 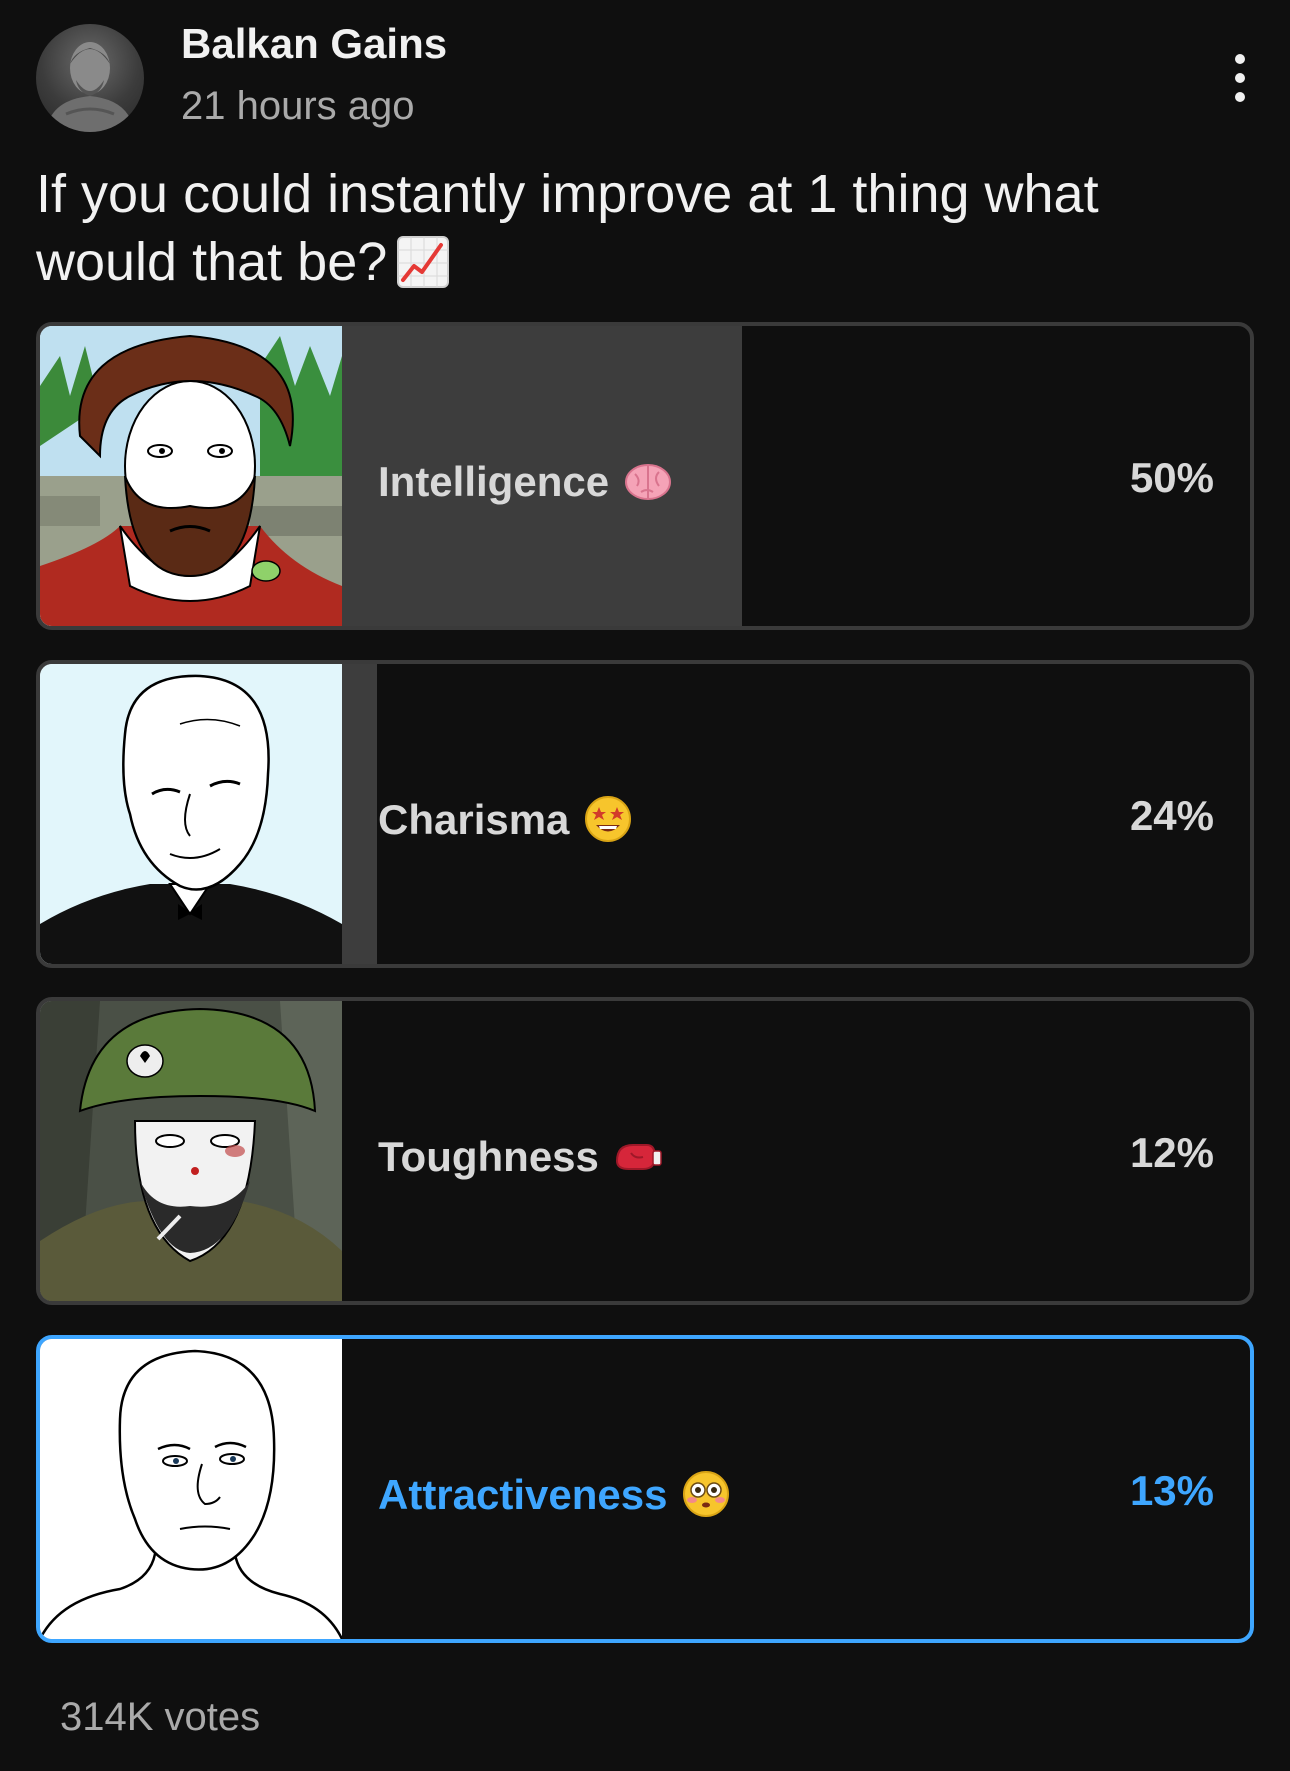 What do you see at coordinates (505, 819) in the screenshot?
I see `option-label: Charisma` at bounding box center [505, 819].